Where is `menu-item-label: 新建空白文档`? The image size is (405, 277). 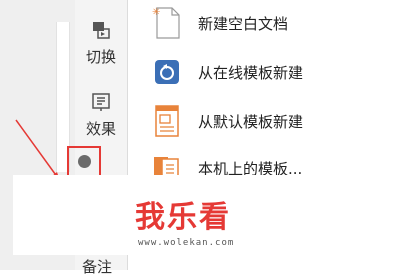 menu-item-label: 新建空白文档 is located at coordinates (243, 23).